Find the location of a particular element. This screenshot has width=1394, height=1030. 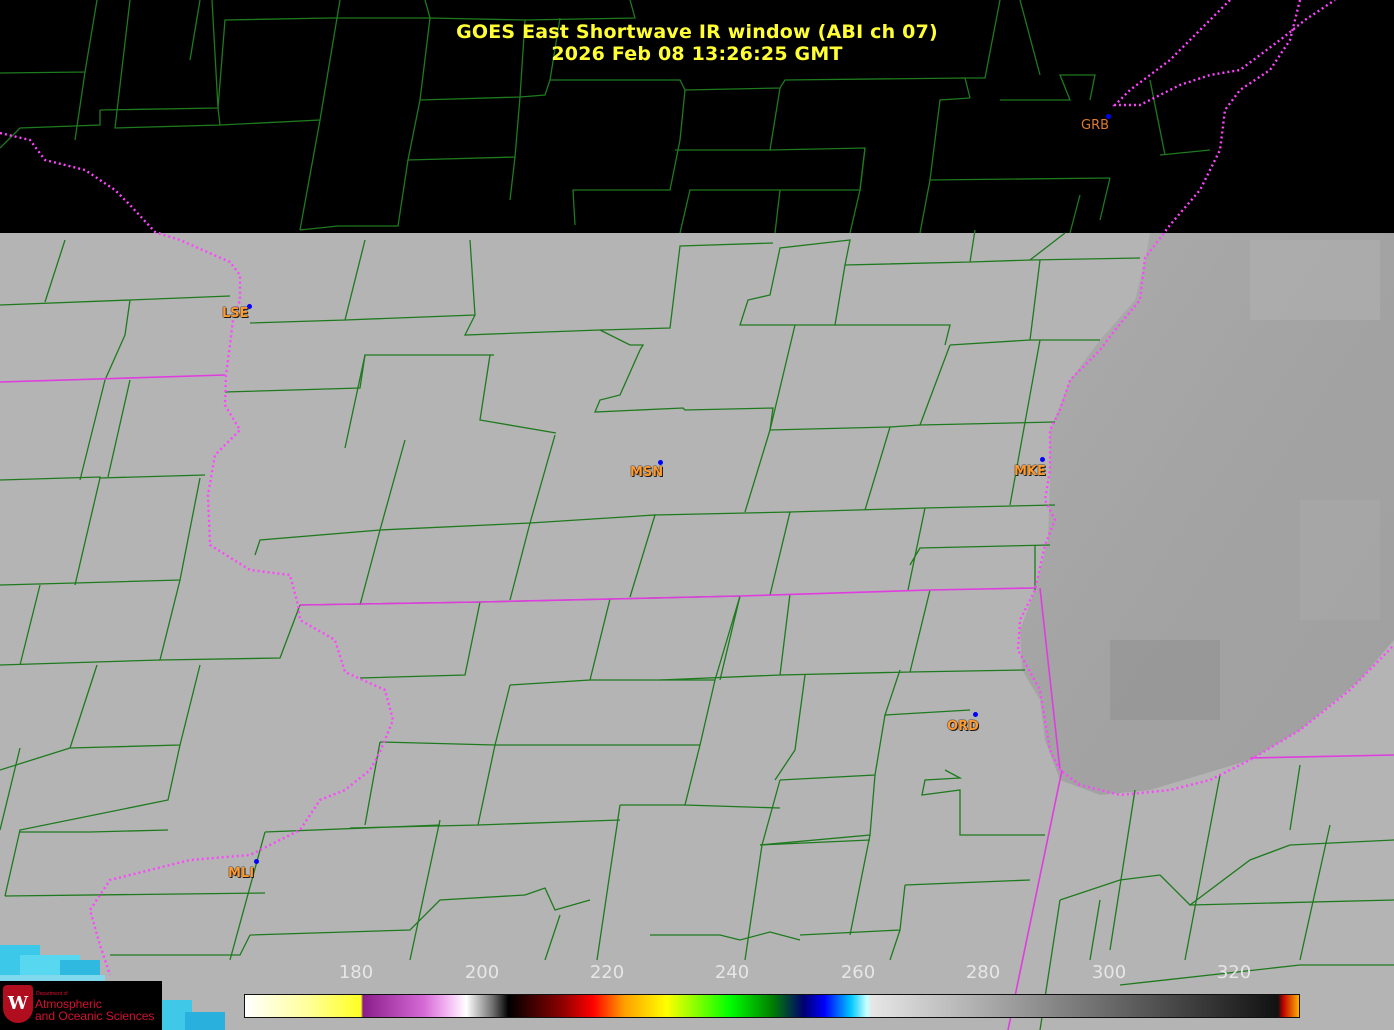

city-label-lse: LSE is located at coordinates (235, 313).